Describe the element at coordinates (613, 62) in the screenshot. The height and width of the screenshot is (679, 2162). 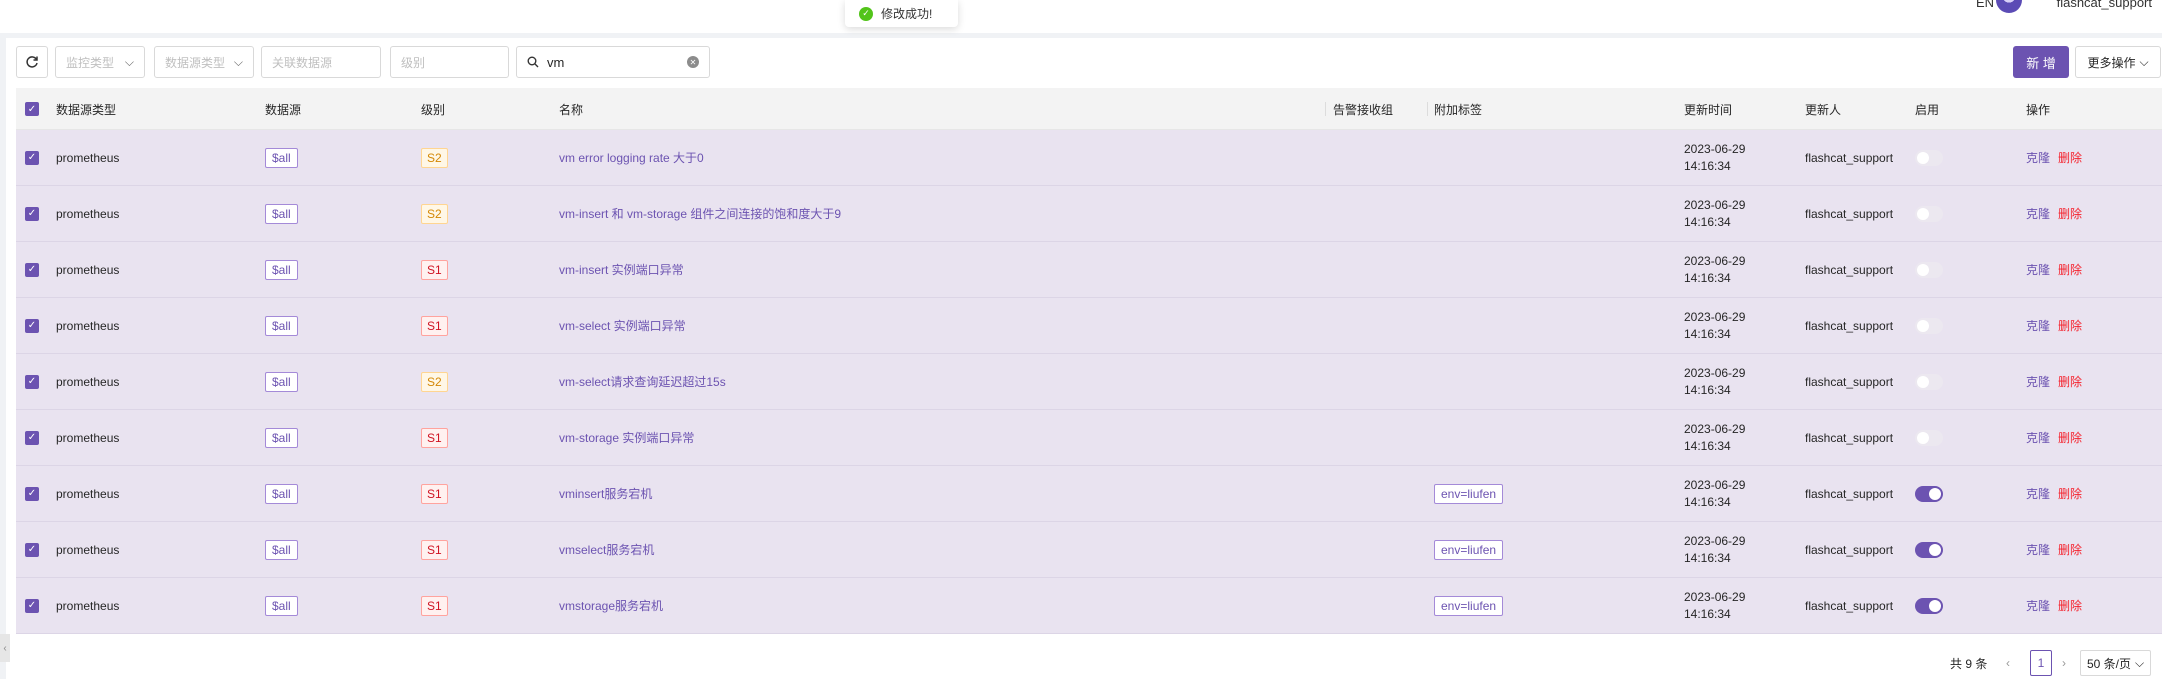
I see `search-input: vm ✕` at that location.